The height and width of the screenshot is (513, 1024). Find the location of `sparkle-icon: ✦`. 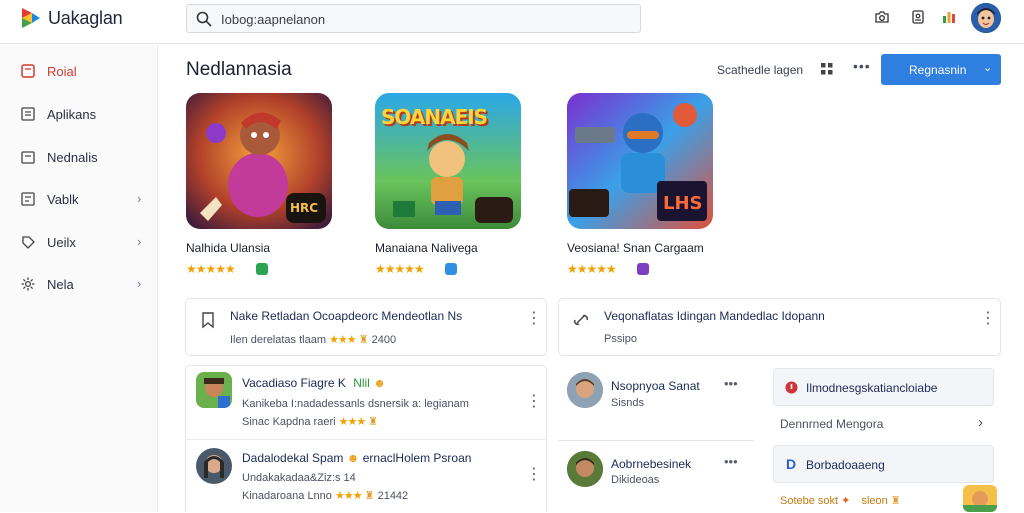

sparkle-icon: ✦ is located at coordinates (846, 501).